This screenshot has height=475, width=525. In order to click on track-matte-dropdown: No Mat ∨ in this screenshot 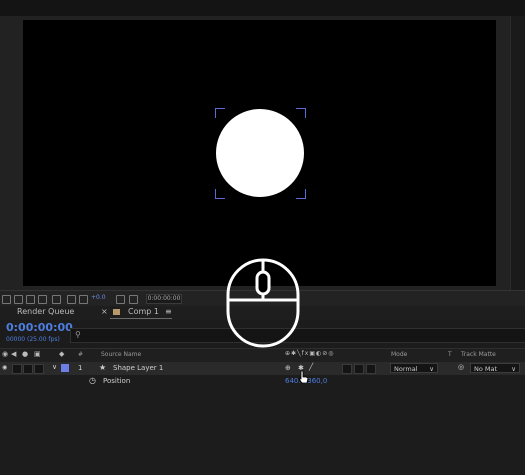, I will do `click(495, 368)`.